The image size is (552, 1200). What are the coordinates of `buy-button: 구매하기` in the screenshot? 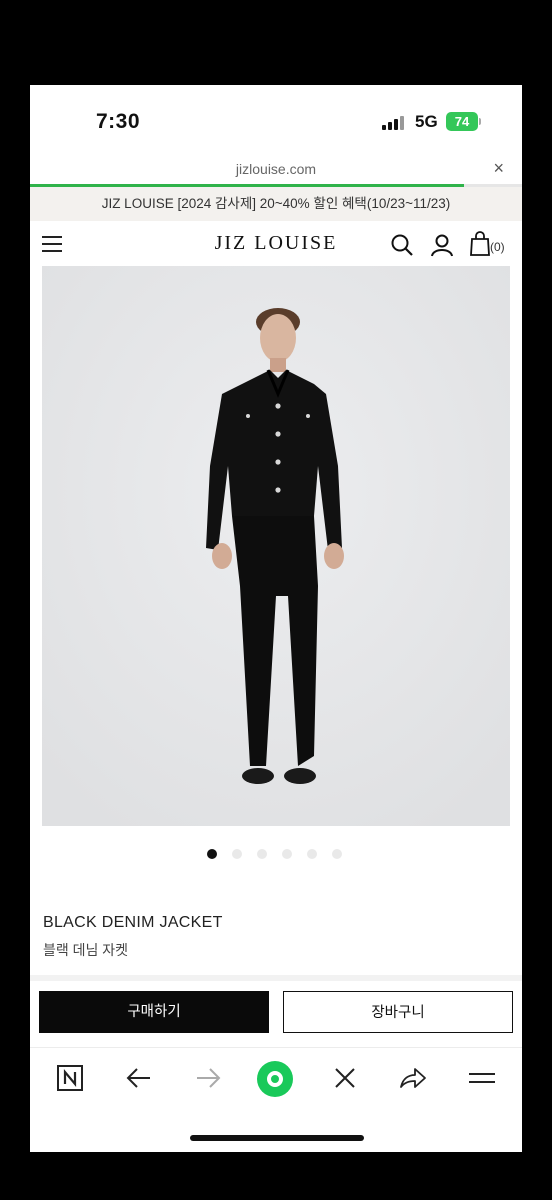 It's located at (154, 1012).